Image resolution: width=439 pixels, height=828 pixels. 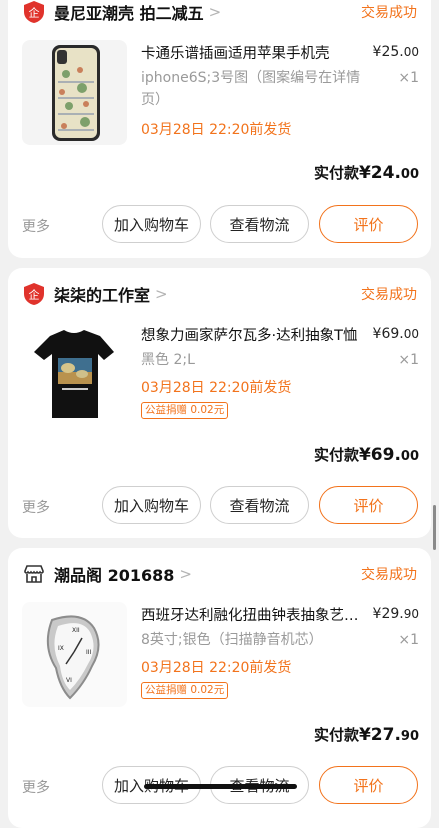 I want to click on shop-name: 潮品阁 201688, so click(x=114, y=574).